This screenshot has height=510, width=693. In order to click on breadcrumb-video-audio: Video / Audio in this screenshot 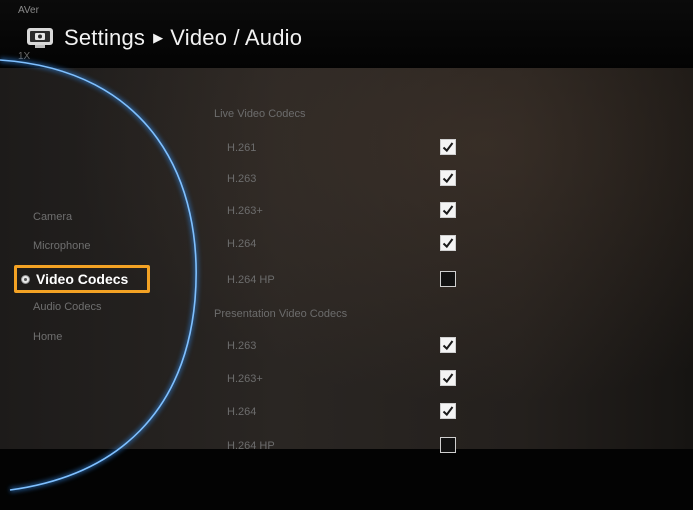, I will do `click(236, 37)`.